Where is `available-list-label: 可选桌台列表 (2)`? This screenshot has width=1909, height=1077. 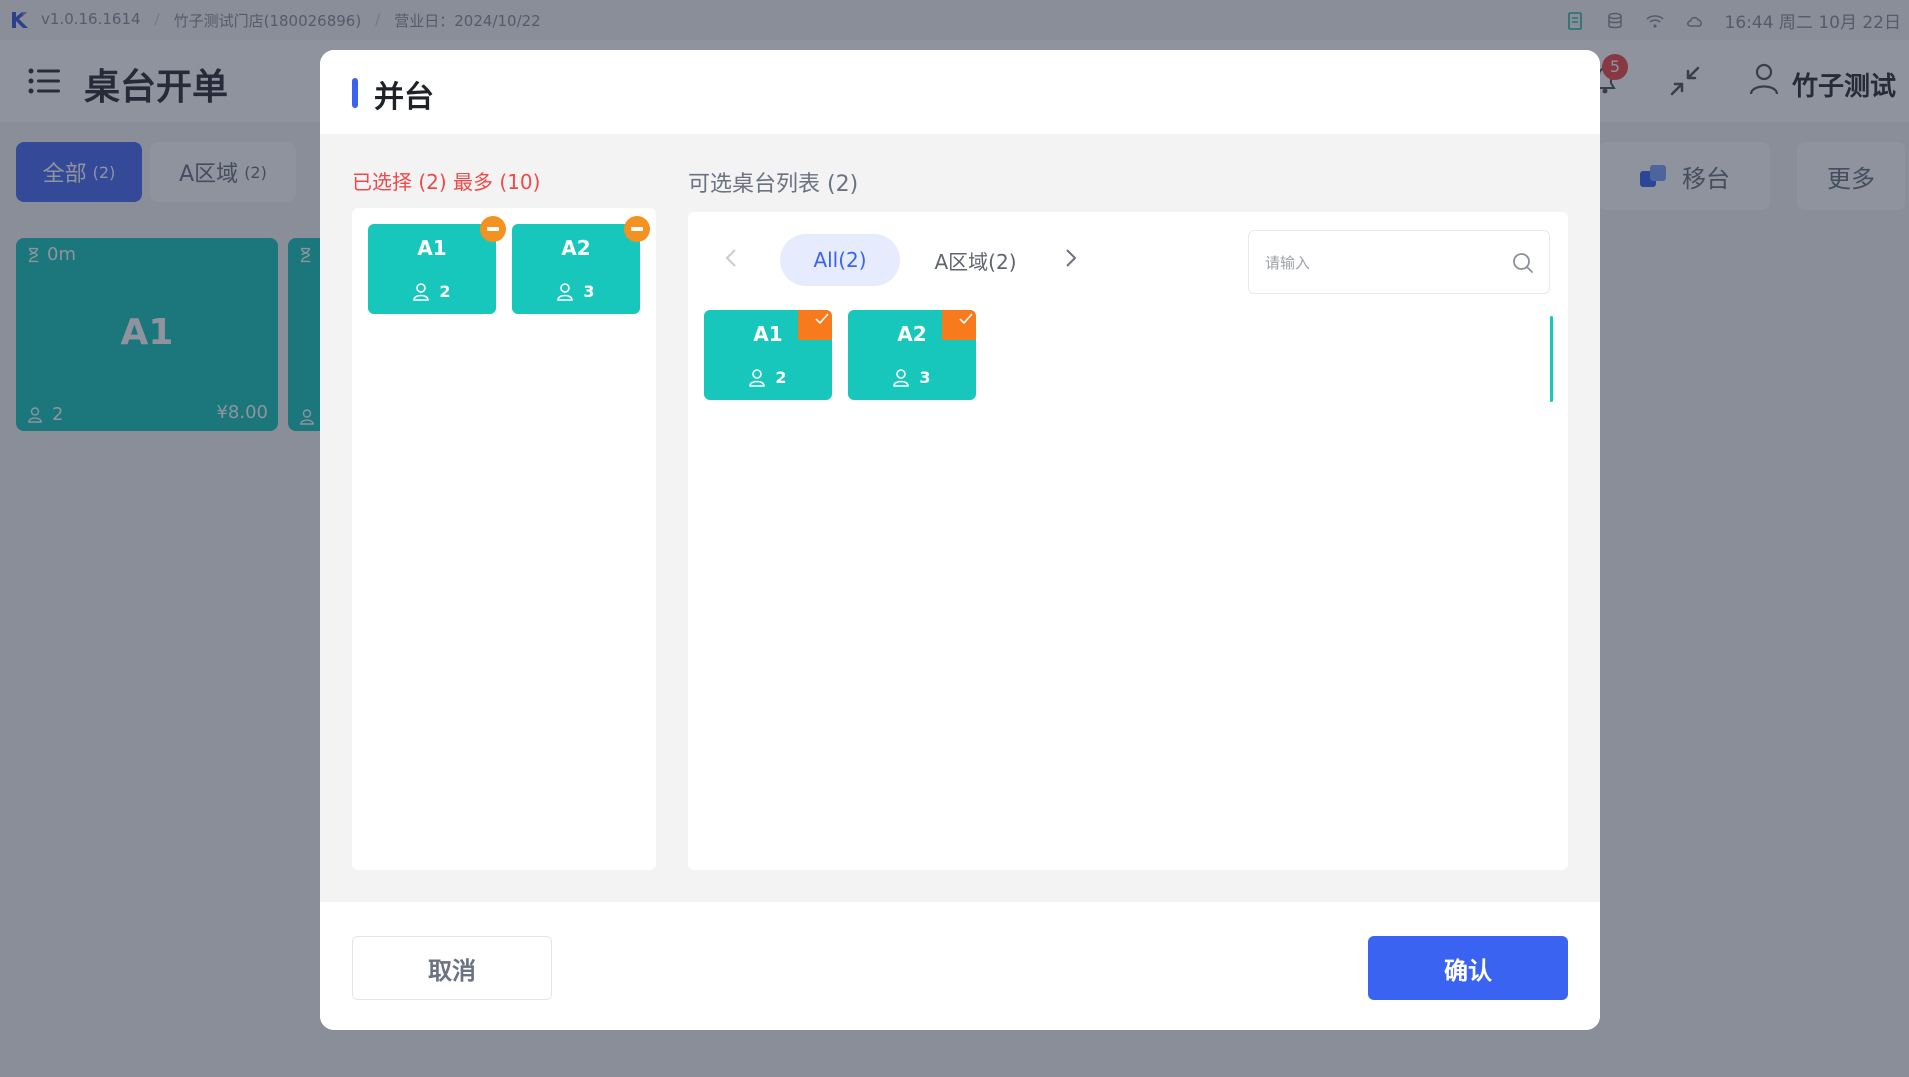
available-list-label: 可选桌台列表 (2) is located at coordinates (773, 184).